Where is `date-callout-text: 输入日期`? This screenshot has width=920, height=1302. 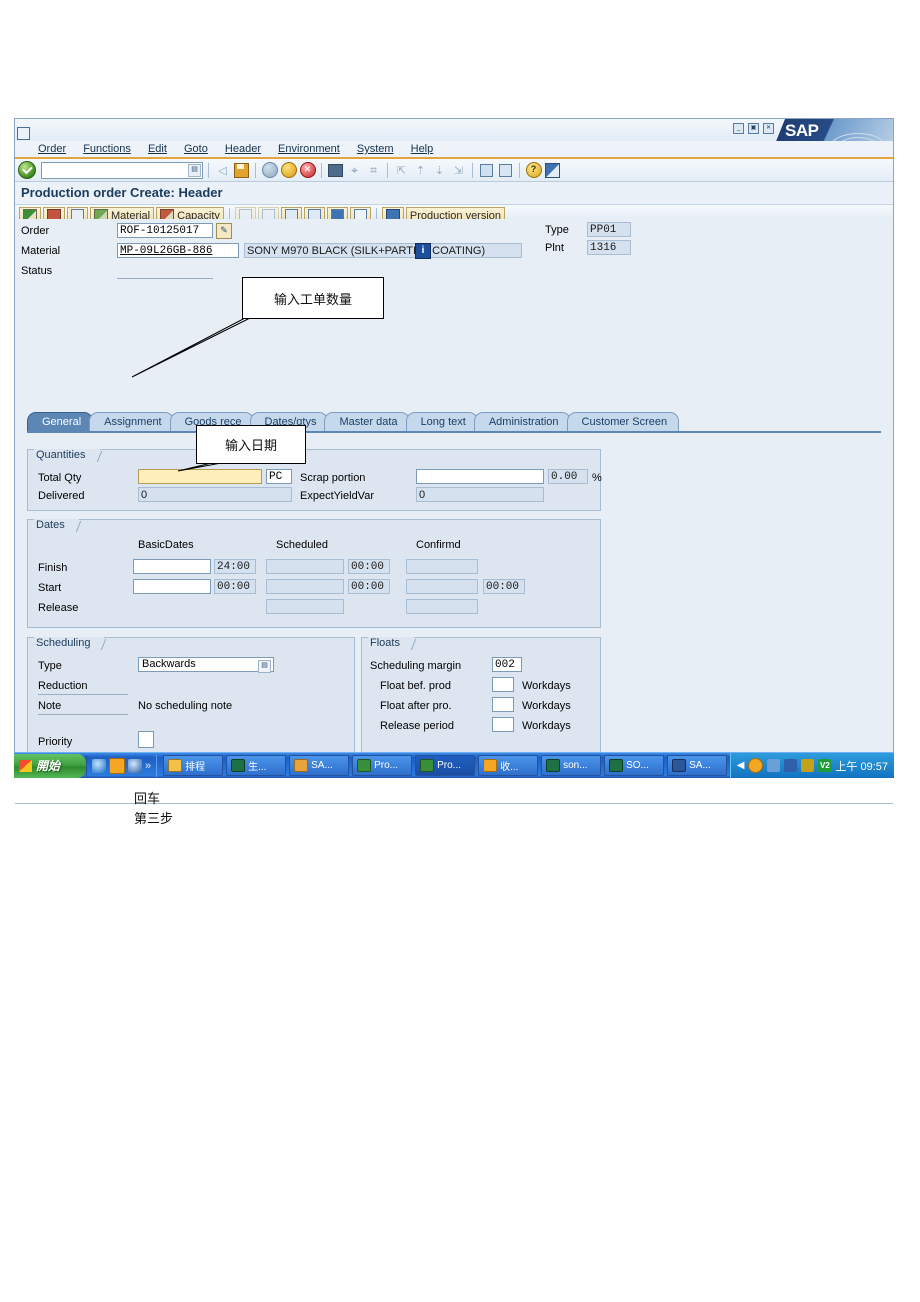
date-callout-text: 输入日期 is located at coordinates (250, 446).